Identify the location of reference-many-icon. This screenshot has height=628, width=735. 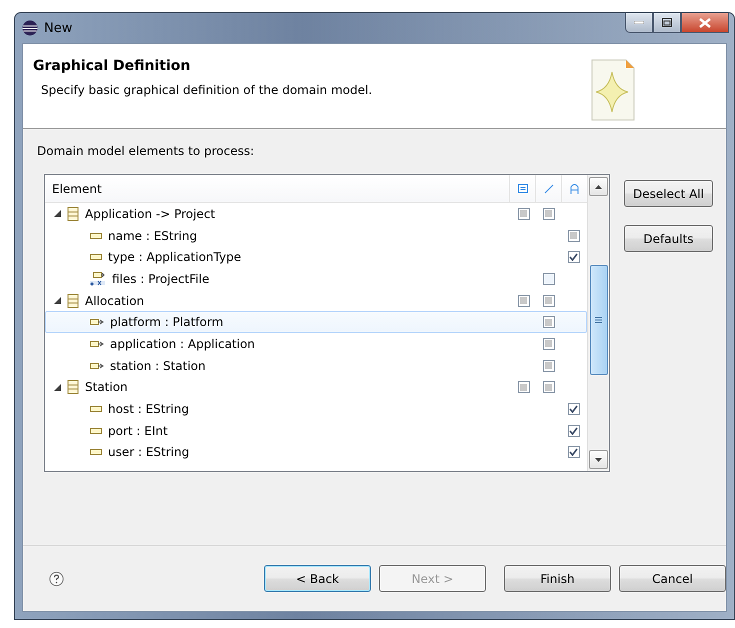
(98, 279).